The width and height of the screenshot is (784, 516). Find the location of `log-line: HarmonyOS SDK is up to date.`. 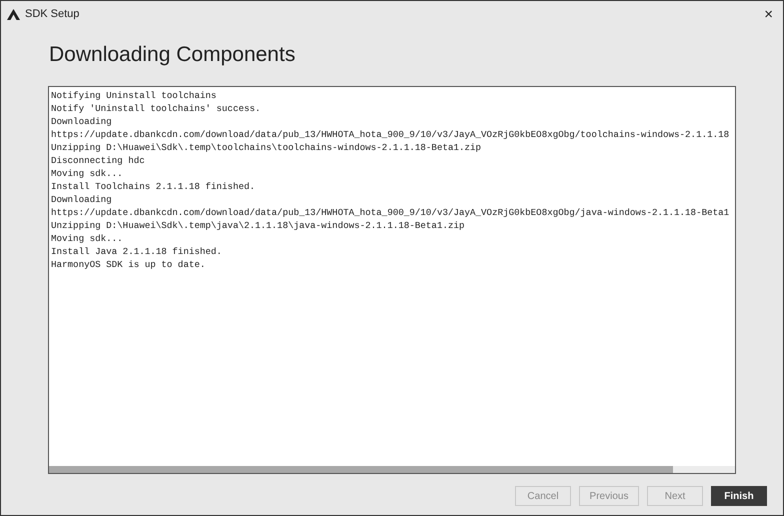

log-line: HarmonyOS SDK is up to date. is located at coordinates (128, 264).